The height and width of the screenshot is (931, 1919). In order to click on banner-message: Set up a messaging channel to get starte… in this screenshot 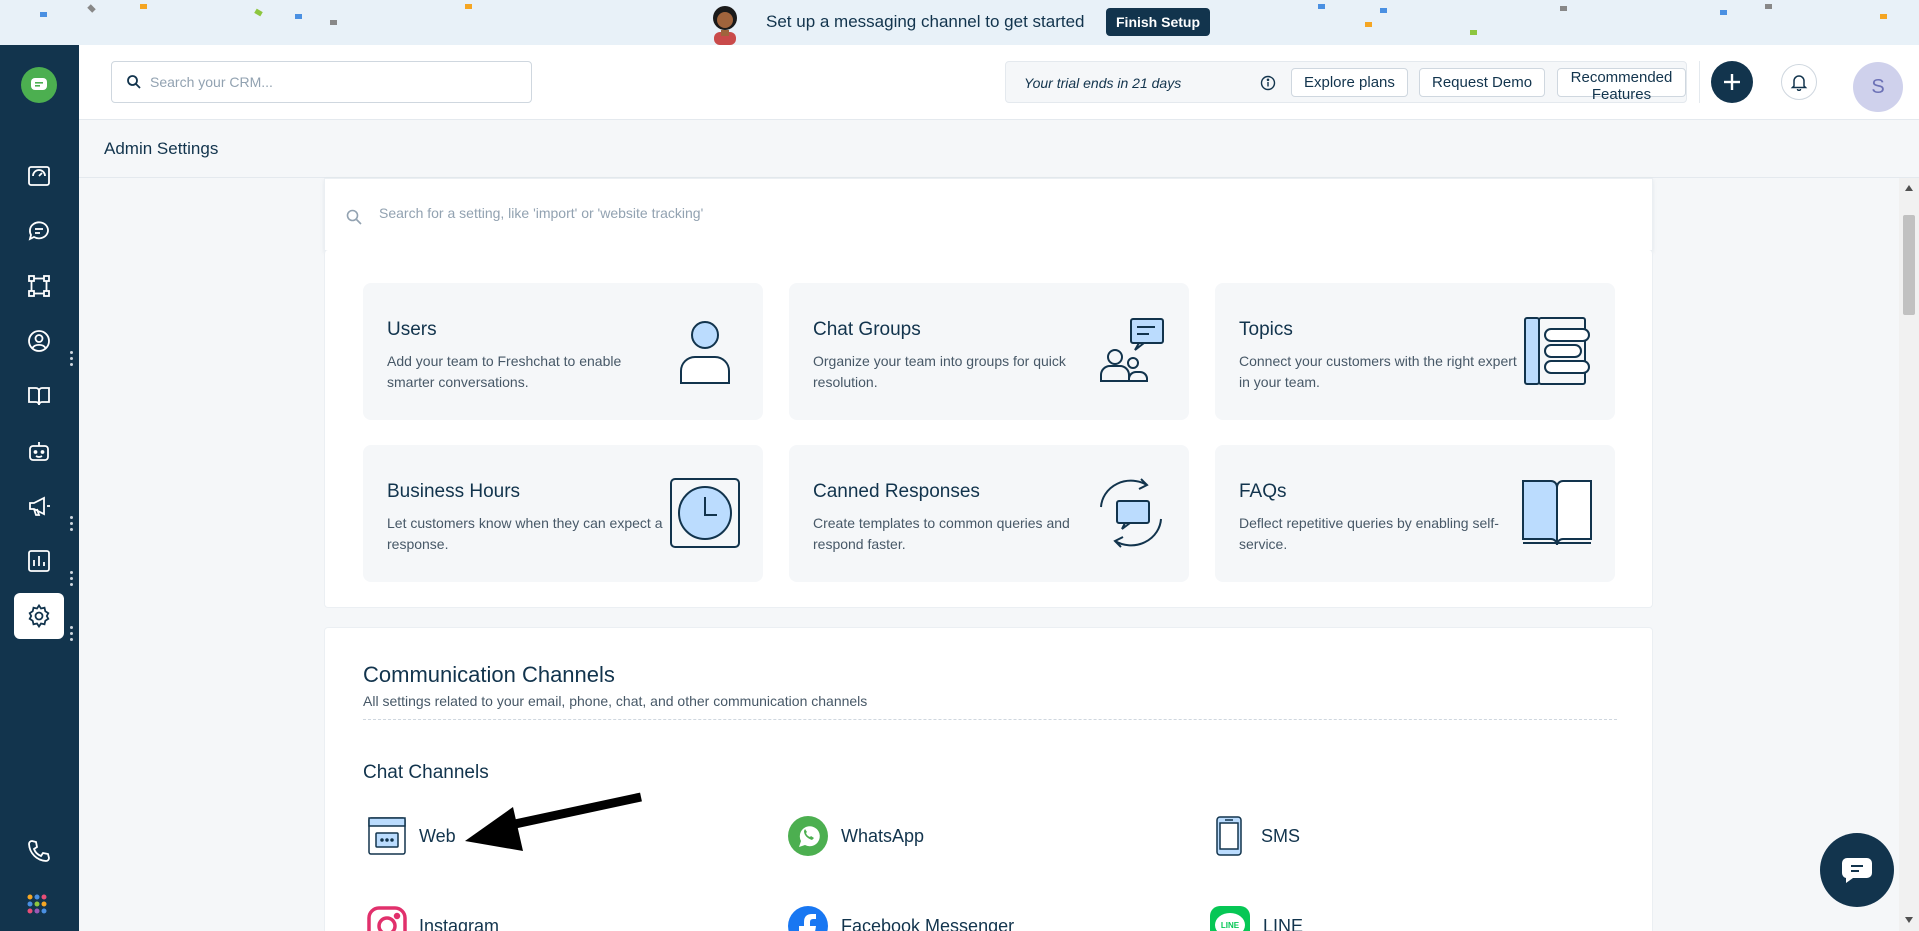, I will do `click(925, 21)`.